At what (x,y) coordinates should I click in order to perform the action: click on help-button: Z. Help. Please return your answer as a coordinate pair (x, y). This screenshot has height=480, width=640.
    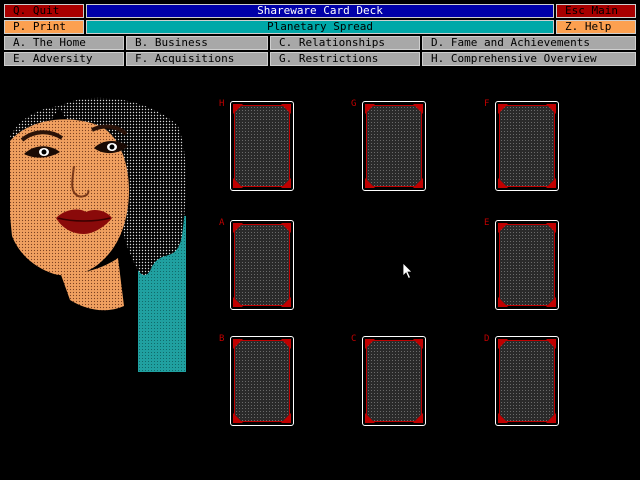
    Looking at the image, I should click on (596, 27).